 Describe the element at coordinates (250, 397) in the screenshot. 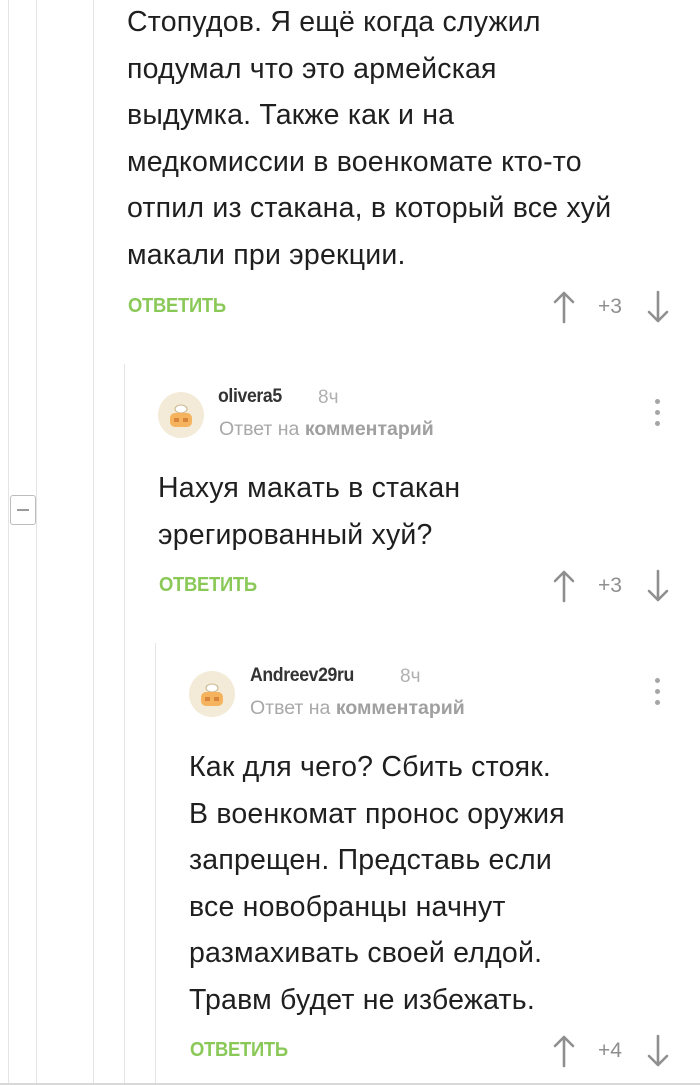

I see `username: olivera5` at that location.